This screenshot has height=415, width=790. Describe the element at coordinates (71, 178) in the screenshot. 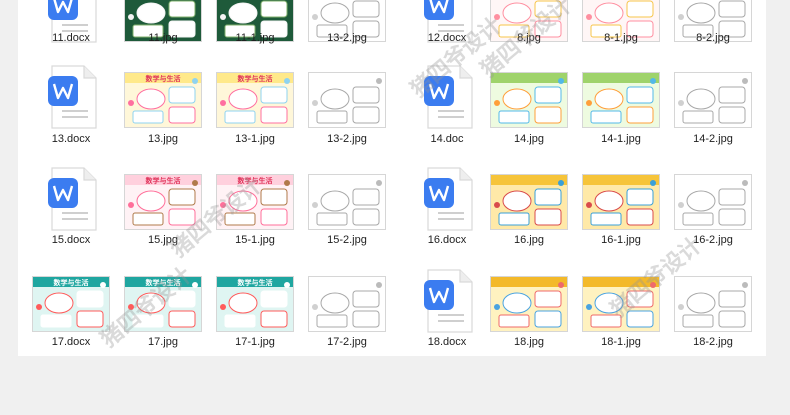

I see `file-item-image: 数学与生活 17.docx` at that location.